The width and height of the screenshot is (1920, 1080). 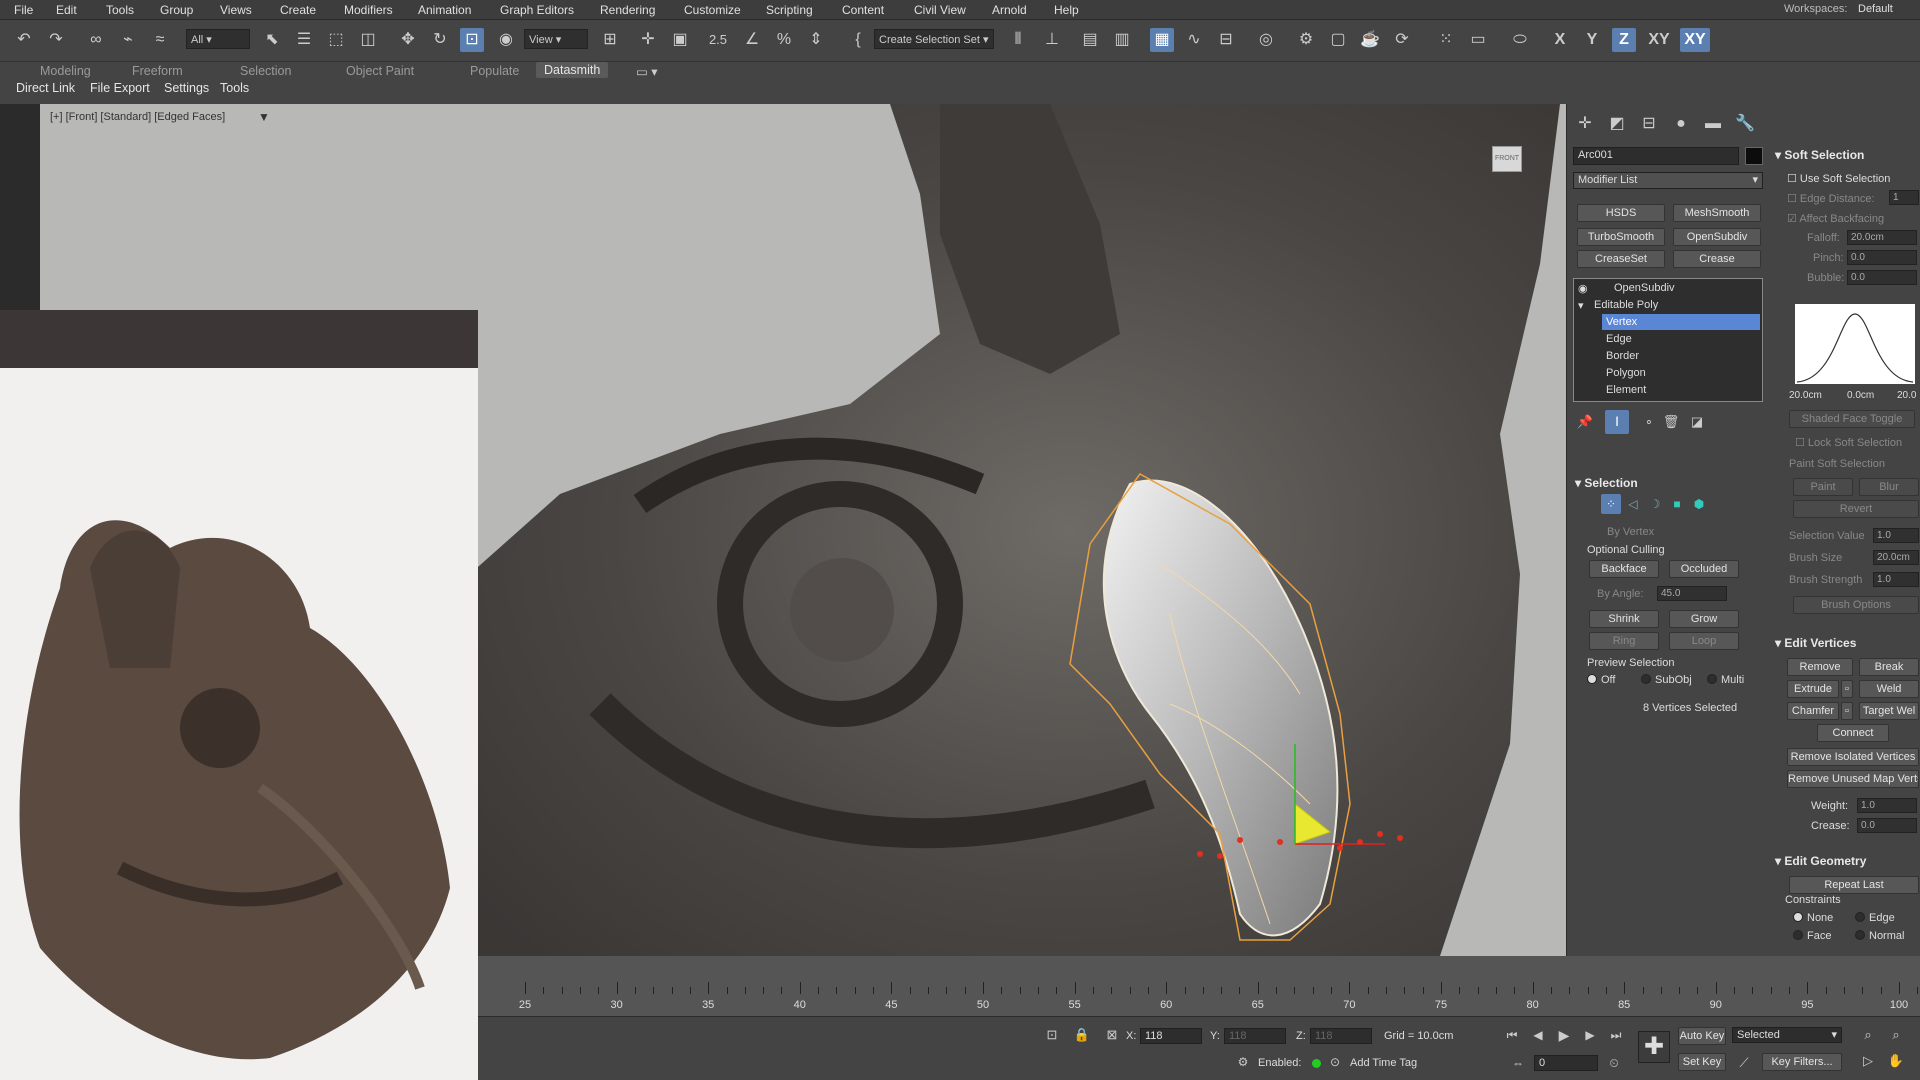 I want to click on axis-xy-cycle-button: XY, so click(x=1695, y=40).